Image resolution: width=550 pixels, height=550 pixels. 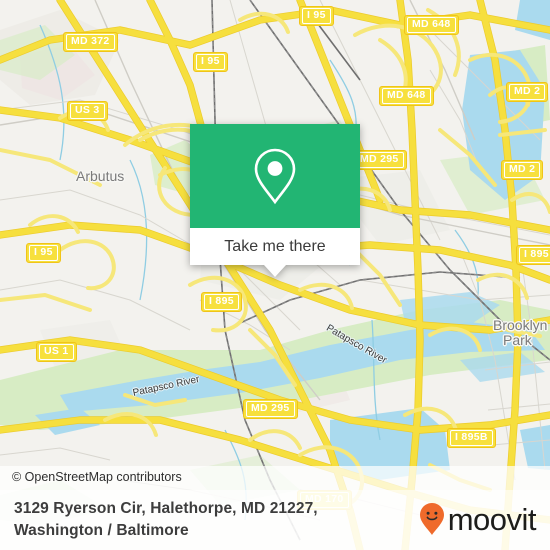 I want to click on moovit-logo: moovit, so click(x=478, y=519).